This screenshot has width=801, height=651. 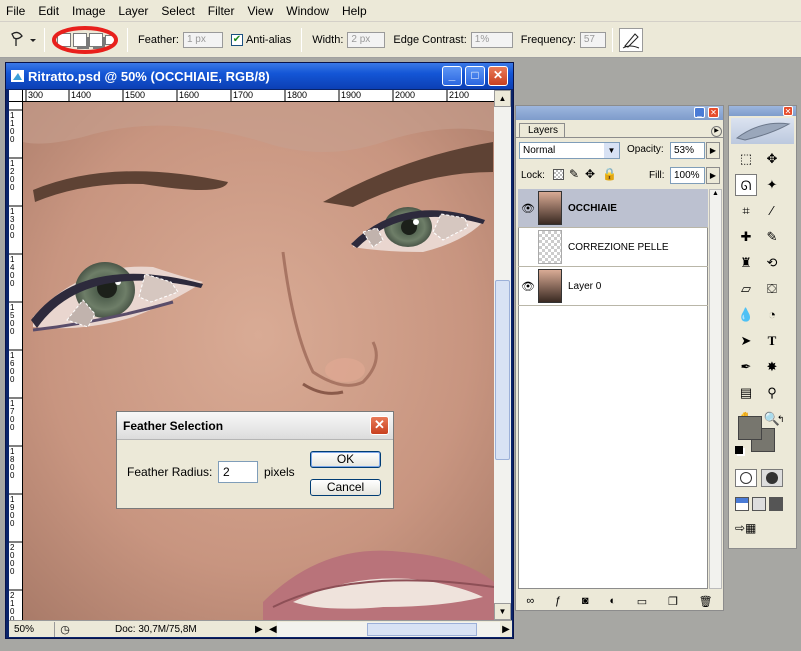 What do you see at coordinates (781, 419) in the screenshot?
I see `swap-colors-icon: ↰` at bounding box center [781, 419].